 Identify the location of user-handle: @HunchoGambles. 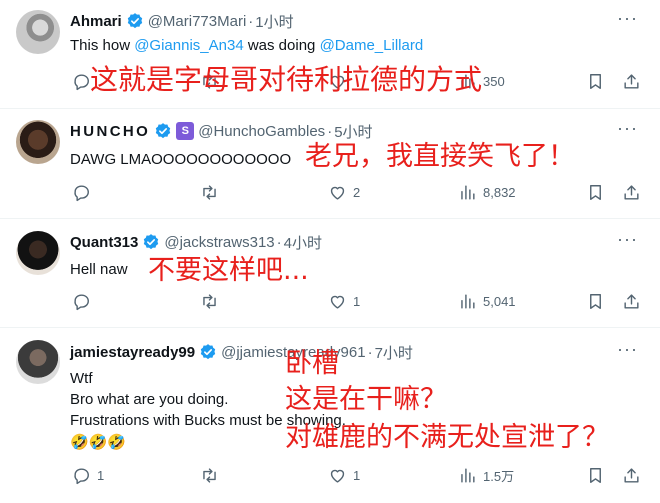
(261, 131).